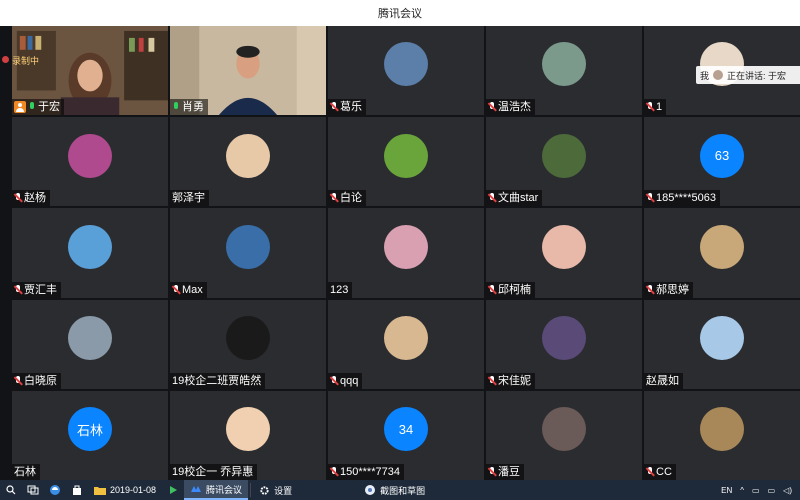  What do you see at coordinates (564, 344) in the screenshot?
I see `participant-tile: 宋佳妮` at bounding box center [564, 344].